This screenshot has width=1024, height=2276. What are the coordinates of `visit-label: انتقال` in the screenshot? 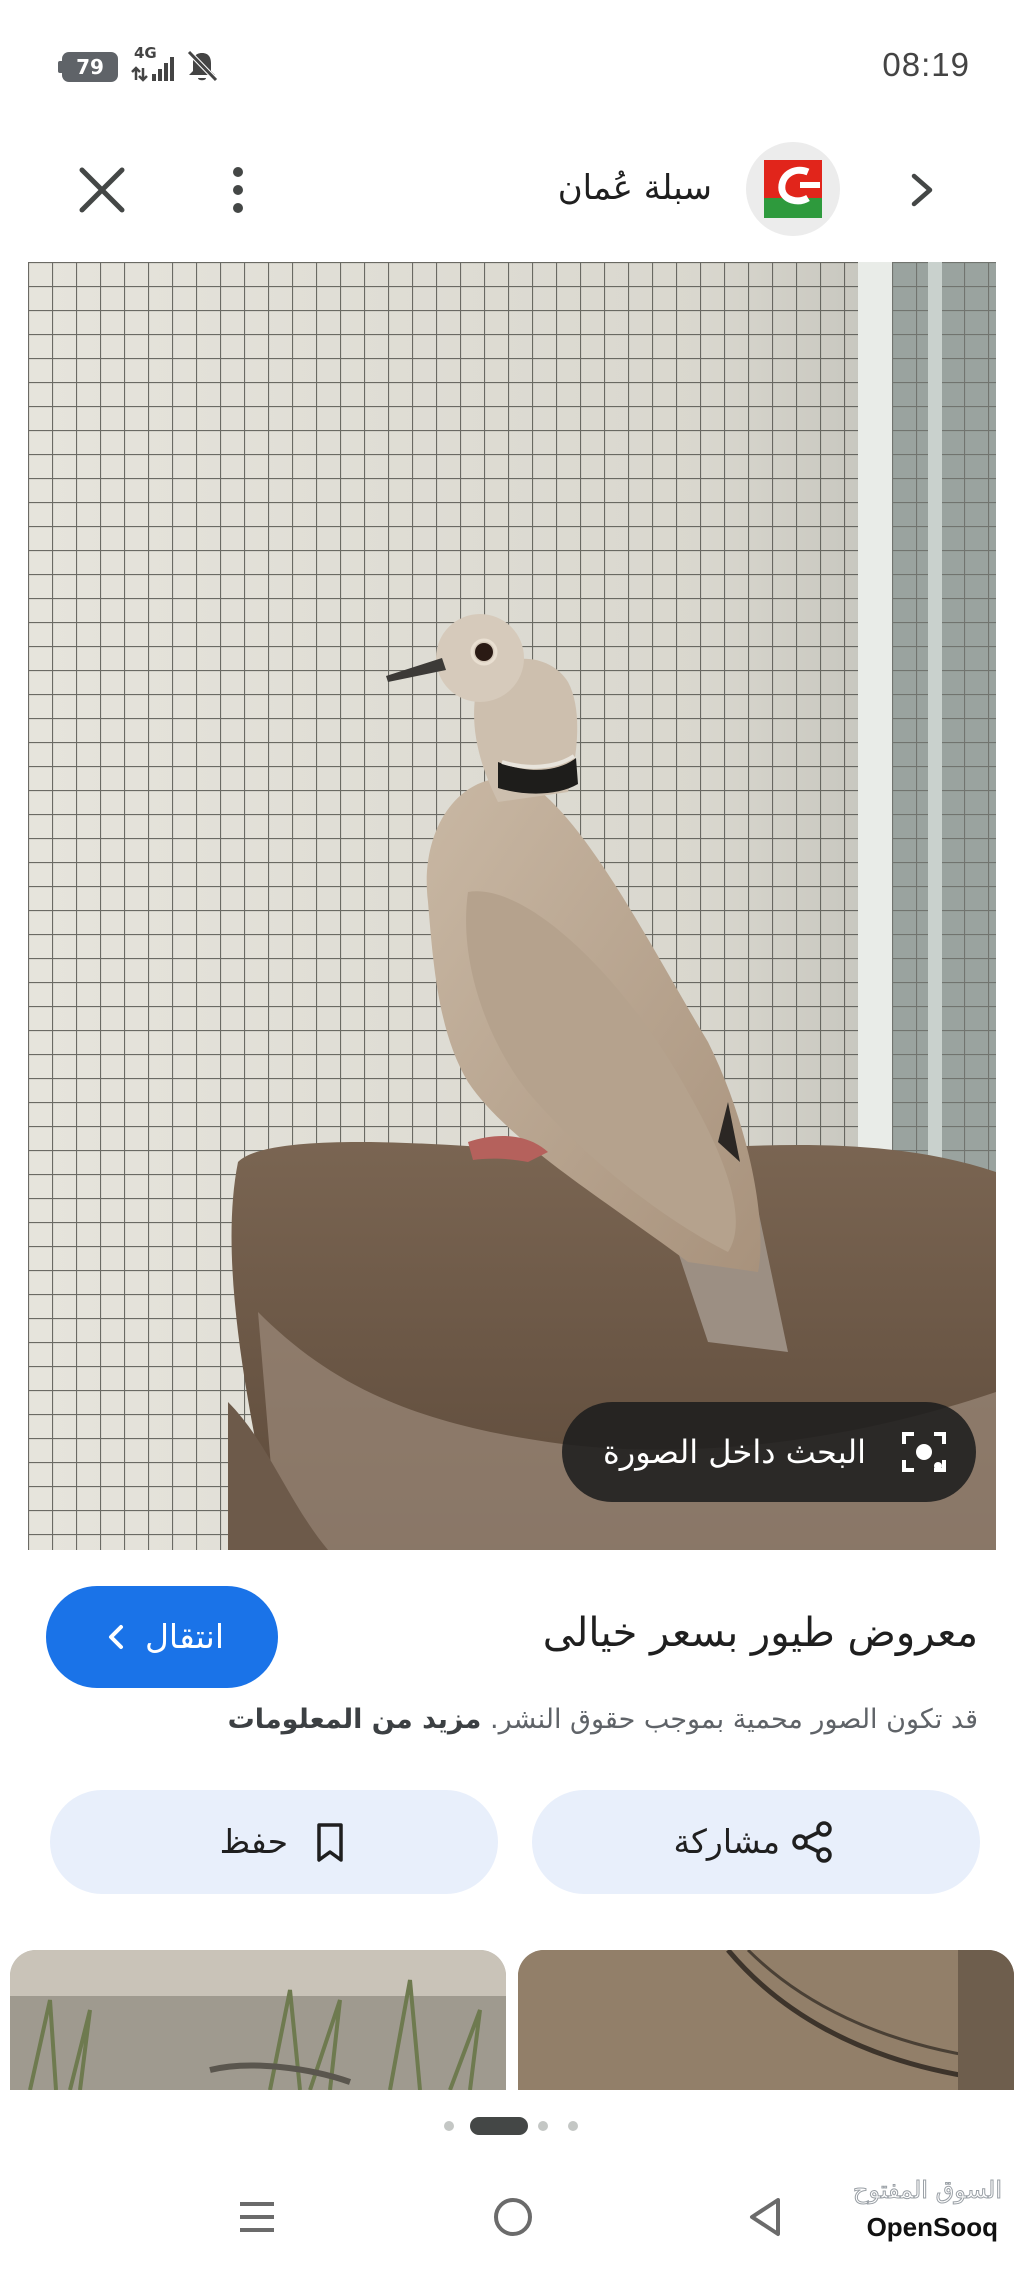 It's located at (184, 1636).